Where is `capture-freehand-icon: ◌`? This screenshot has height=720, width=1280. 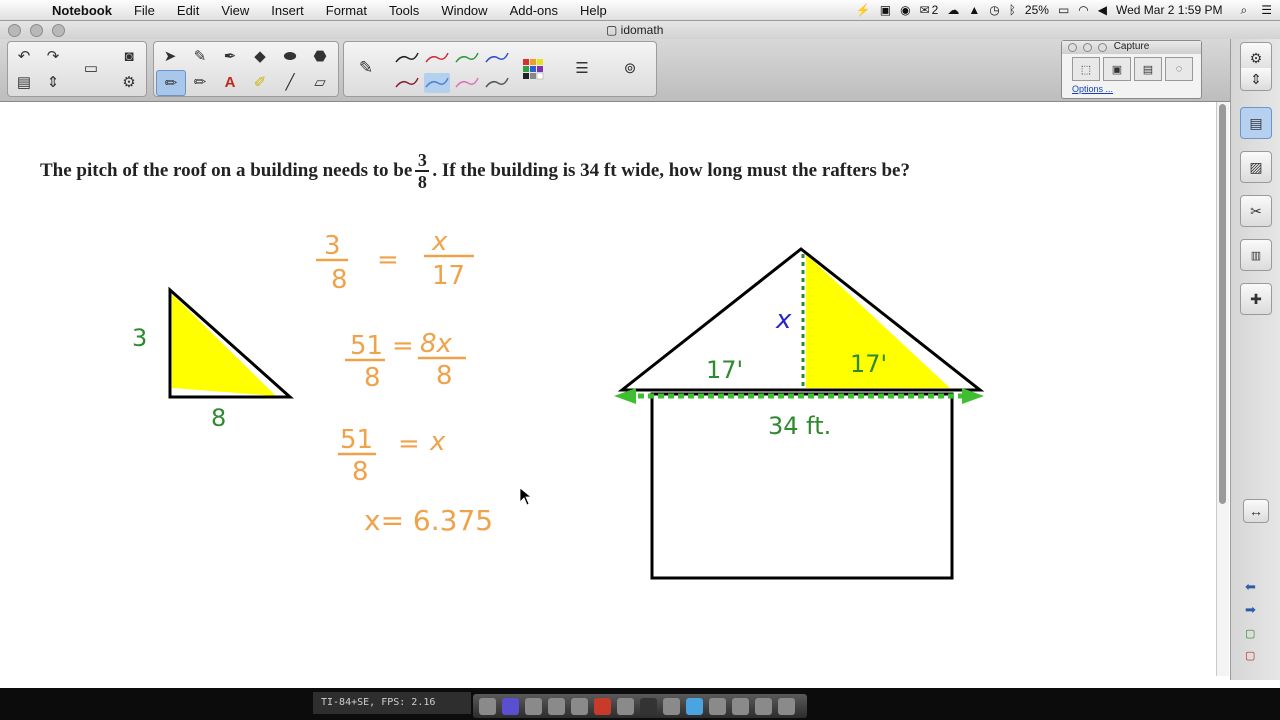 capture-freehand-icon: ◌ is located at coordinates (1179, 69).